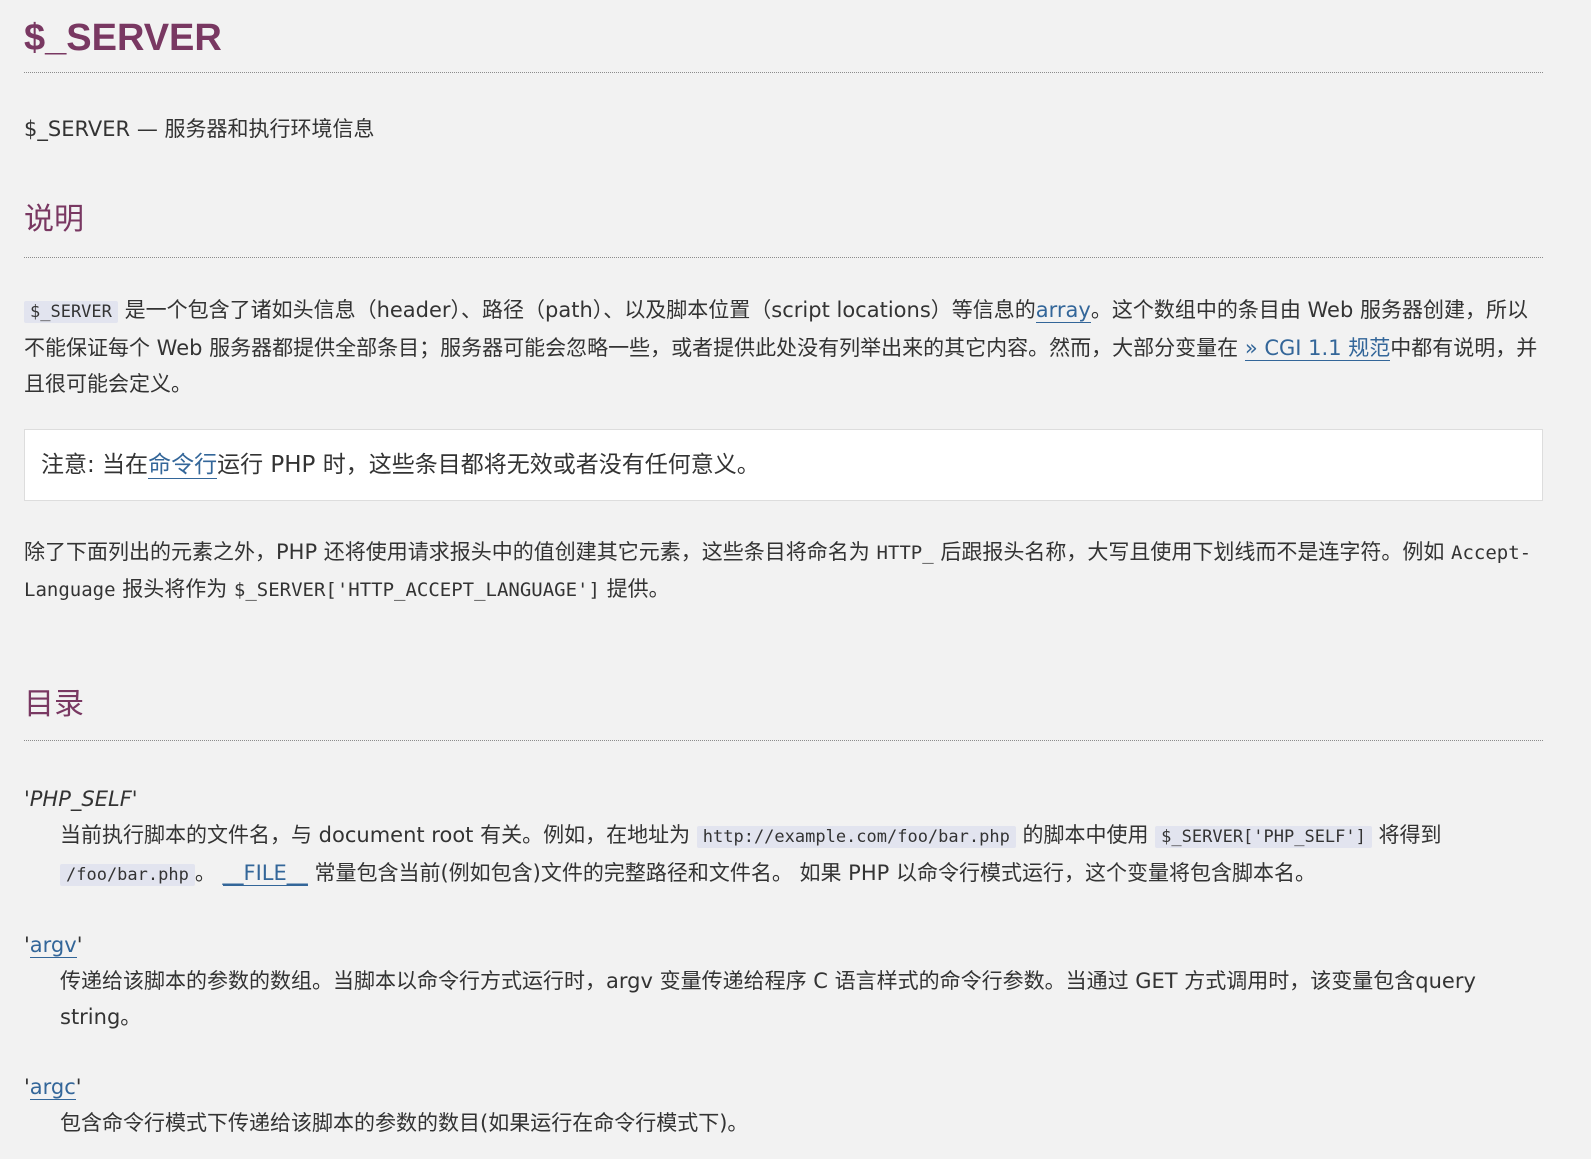  Describe the element at coordinates (265, 873) in the screenshot. I see `file-constant-link: __FILE__` at that location.